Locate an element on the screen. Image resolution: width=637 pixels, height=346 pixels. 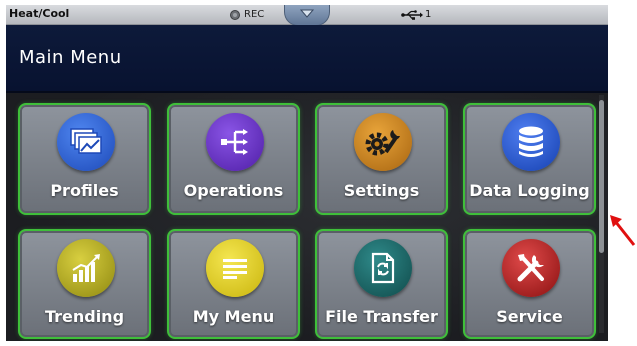
my-menu-icon is located at coordinates (235, 268).